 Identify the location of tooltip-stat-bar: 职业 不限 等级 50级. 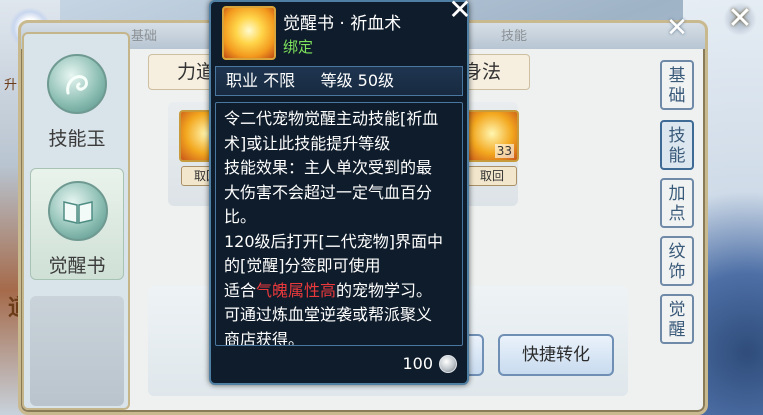
(339, 81).